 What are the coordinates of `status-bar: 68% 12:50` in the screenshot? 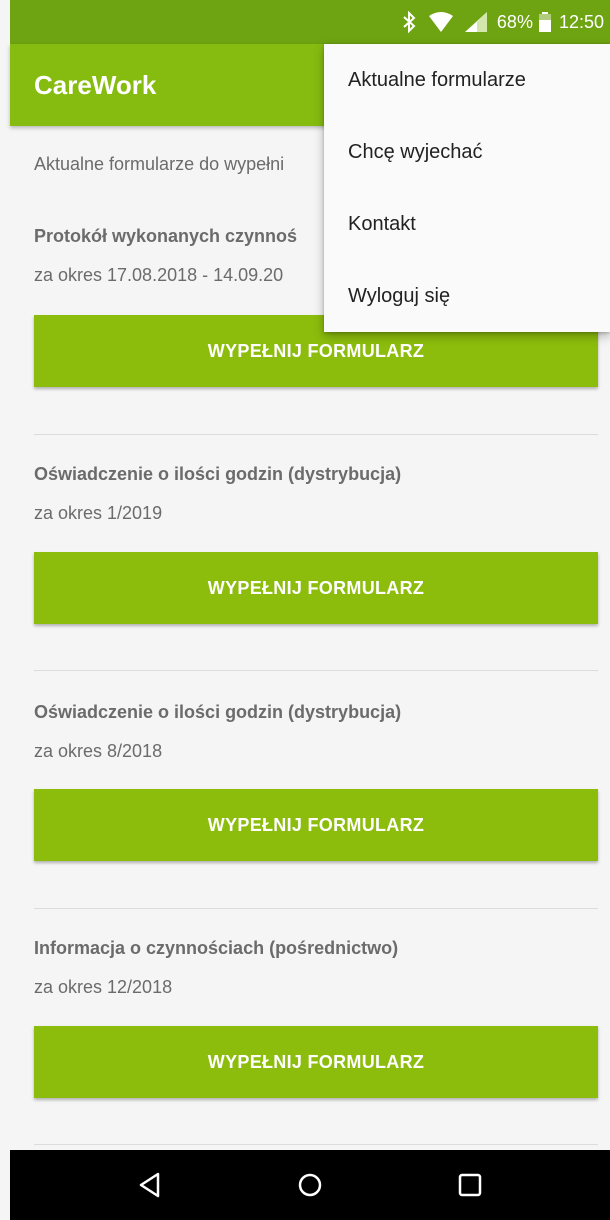 It's located at (310, 22).